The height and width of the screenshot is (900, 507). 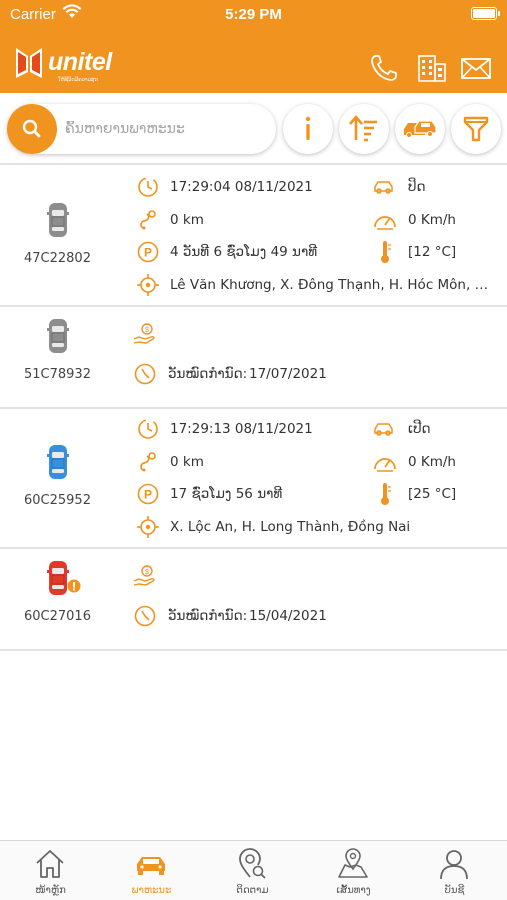 I want to click on tab-route: ເສັ້ນທາງ, so click(x=353, y=870).